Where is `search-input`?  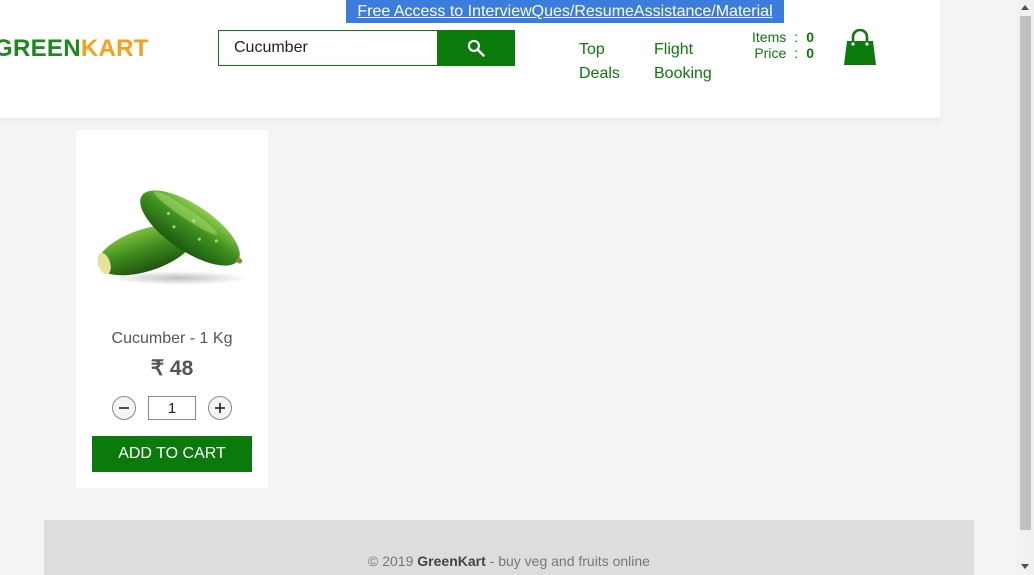
search-input is located at coordinates (328, 48).